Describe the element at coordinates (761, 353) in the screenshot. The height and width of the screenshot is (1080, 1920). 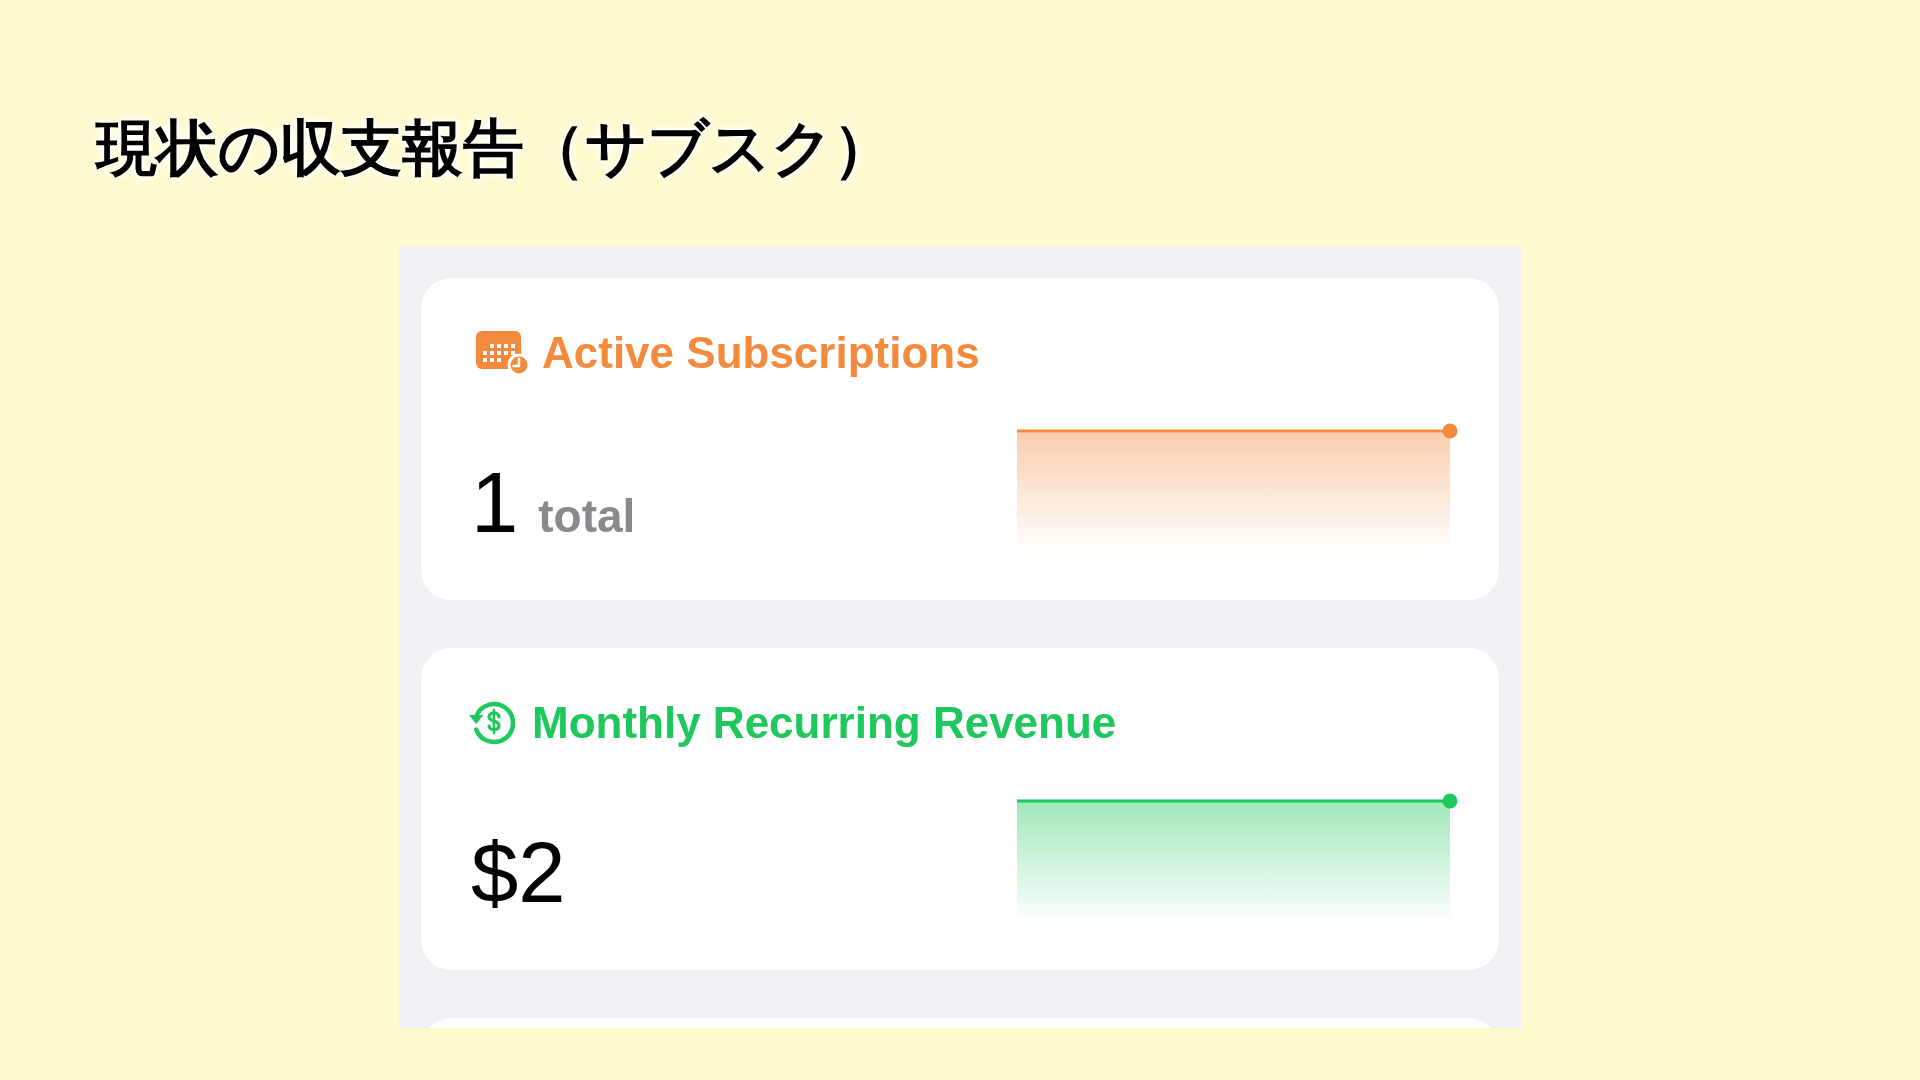
I see `metric-title: Active Subscriptions` at that location.